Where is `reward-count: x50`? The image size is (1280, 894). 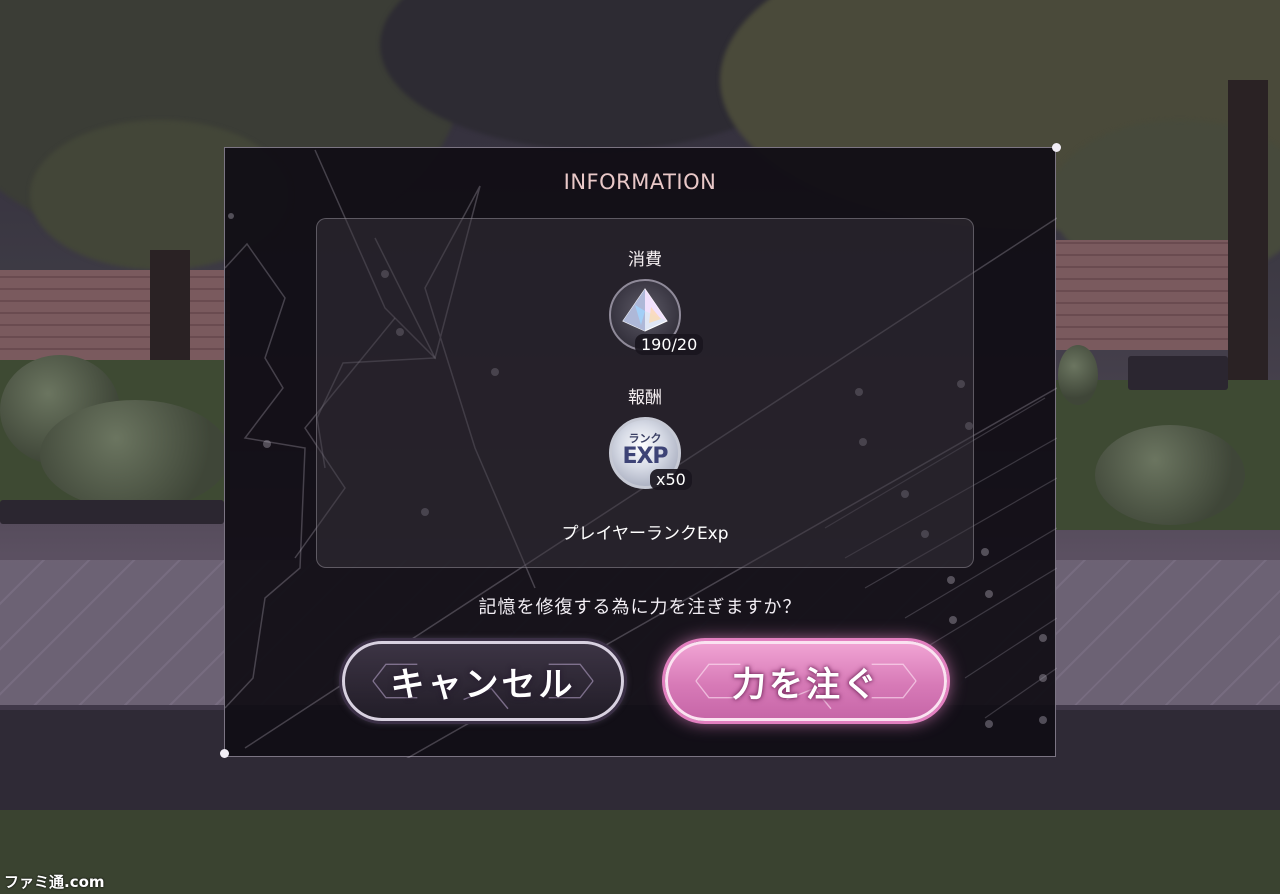
reward-count: x50 is located at coordinates (671, 479).